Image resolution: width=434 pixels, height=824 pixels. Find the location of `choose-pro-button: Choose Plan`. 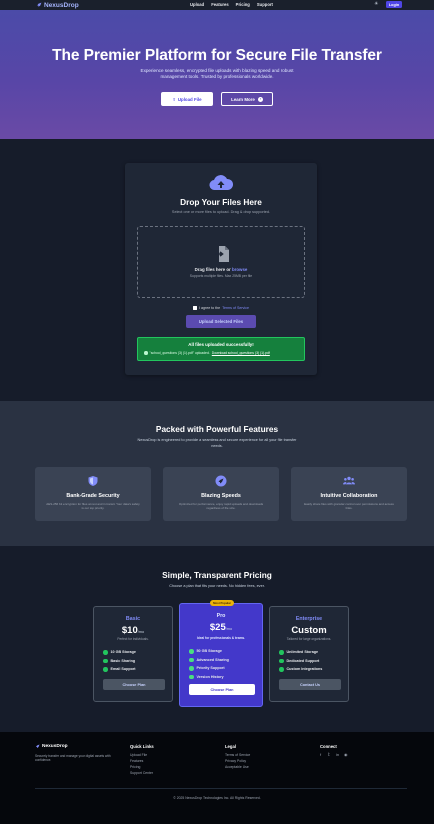

choose-pro-button: Choose Plan is located at coordinates (222, 689).